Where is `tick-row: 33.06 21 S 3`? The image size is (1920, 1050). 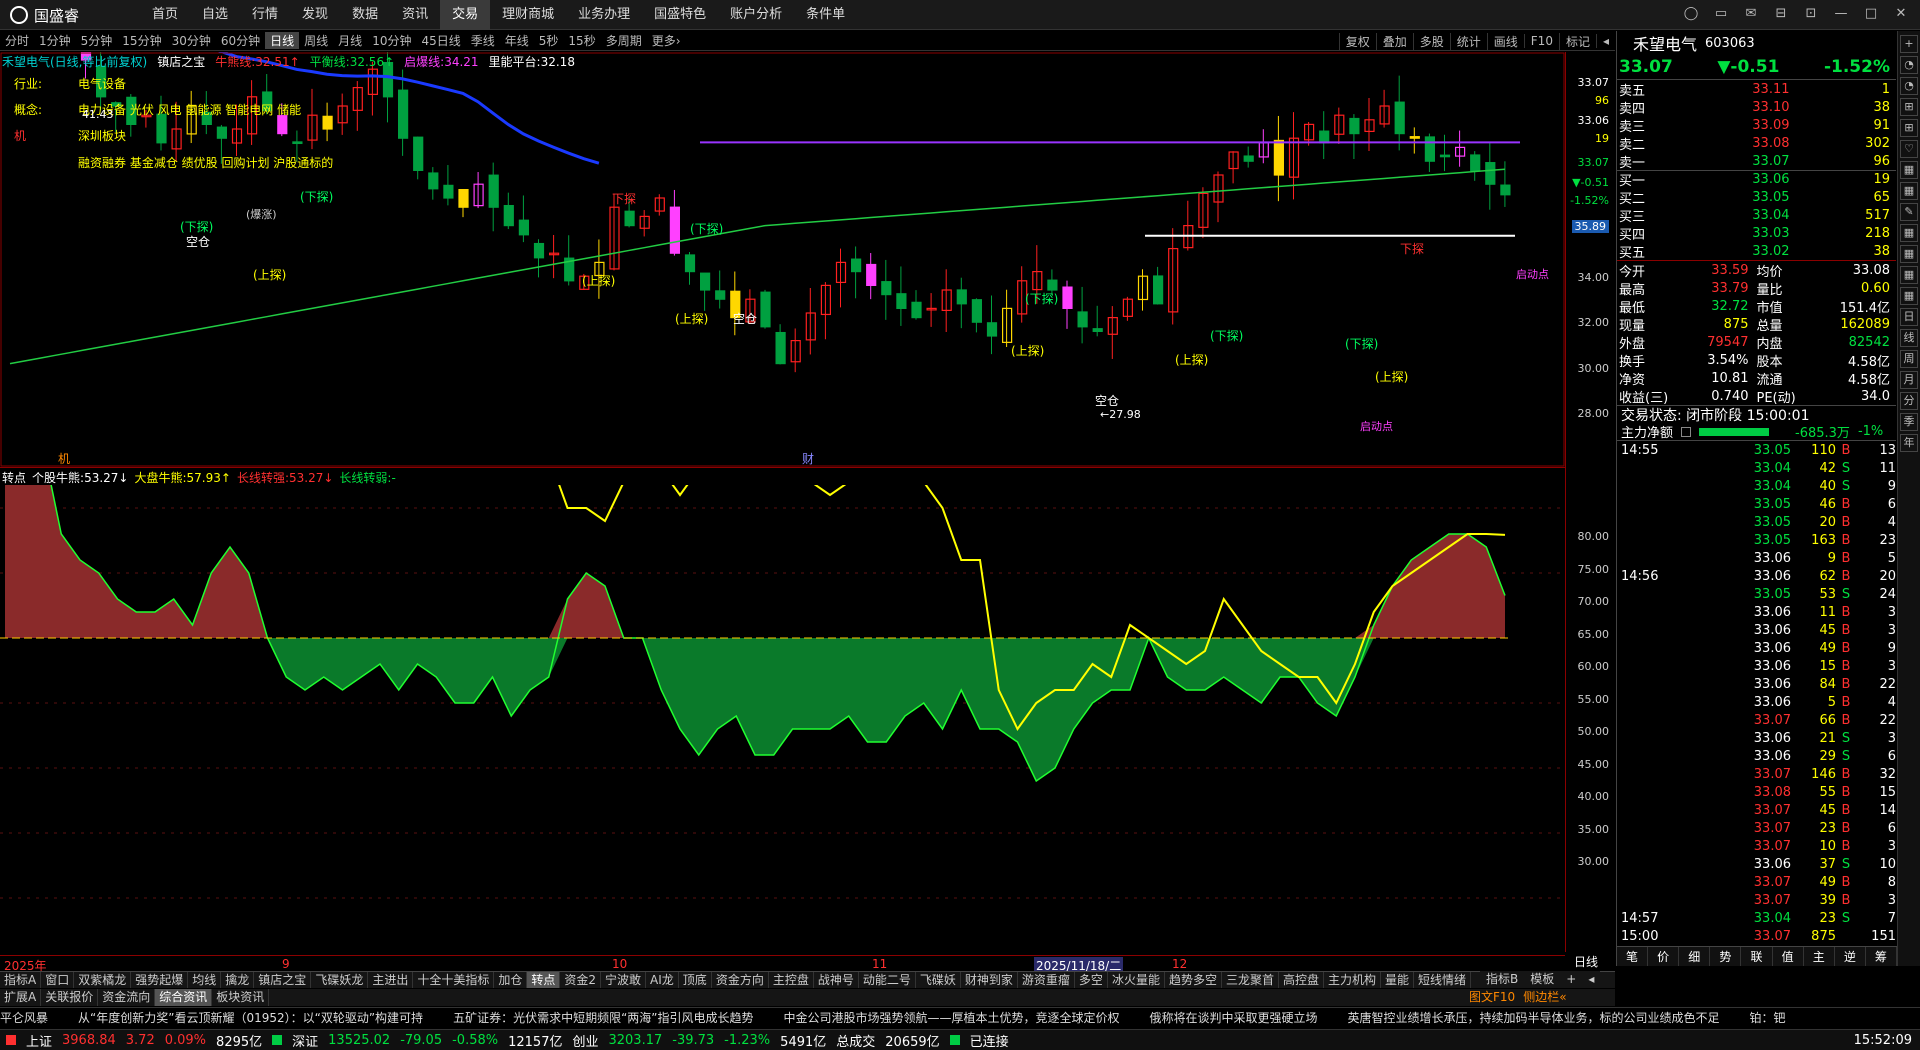 tick-row: 33.06 21 S 3 is located at coordinates (1758, 738).